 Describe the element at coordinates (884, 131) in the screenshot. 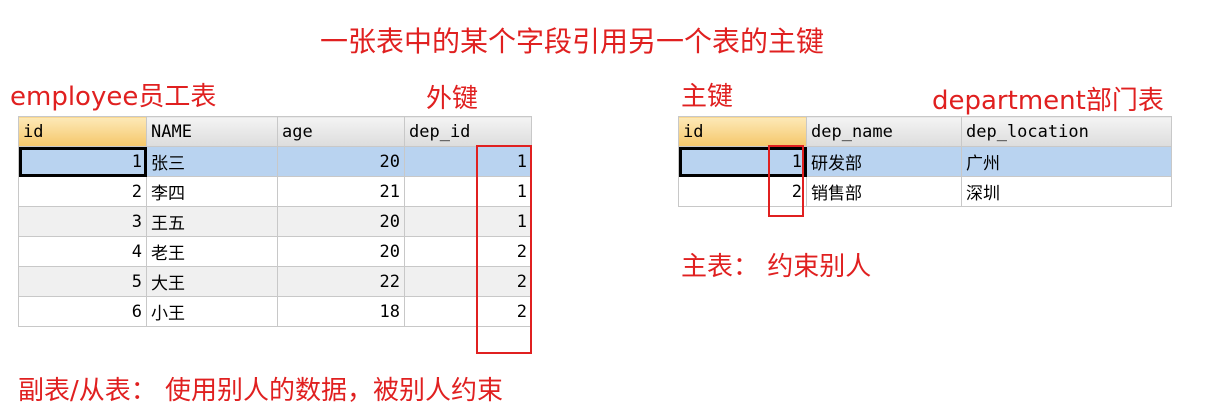

I see `department-col-dep-name: dep_name` at that location.